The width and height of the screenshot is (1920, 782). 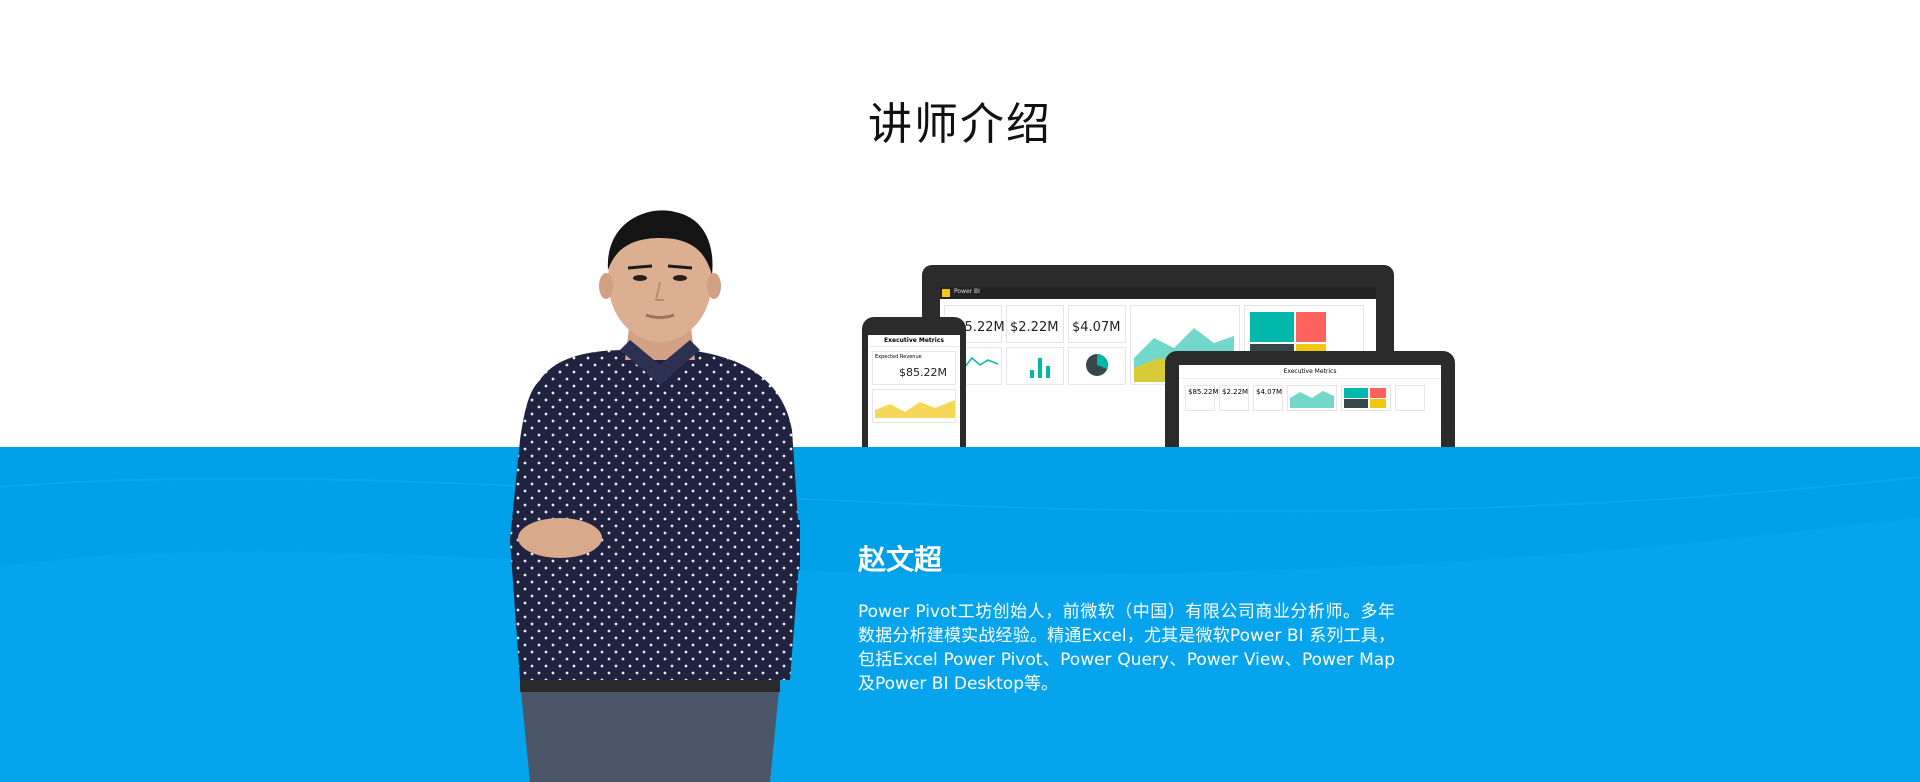 I want to click on phone-kpi-tile: Expected Revenue $85.22M, so click(x=914, y=368).